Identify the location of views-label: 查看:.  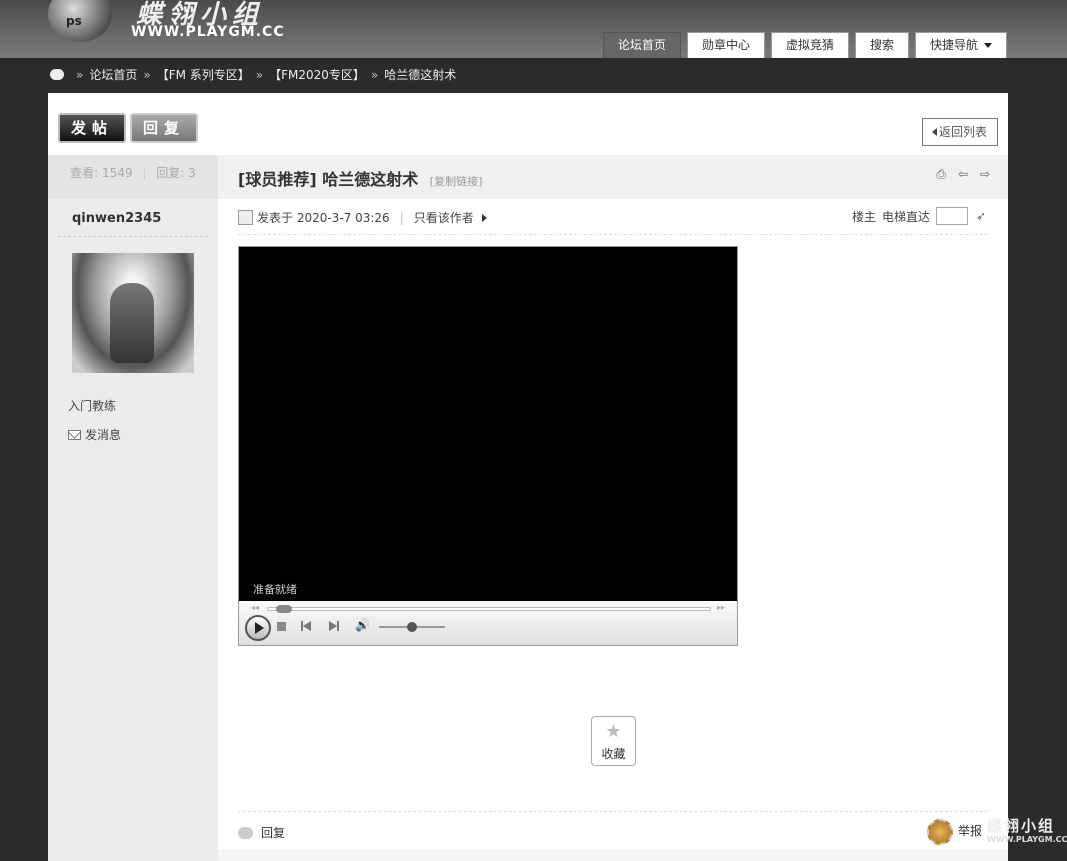
(84, 173).